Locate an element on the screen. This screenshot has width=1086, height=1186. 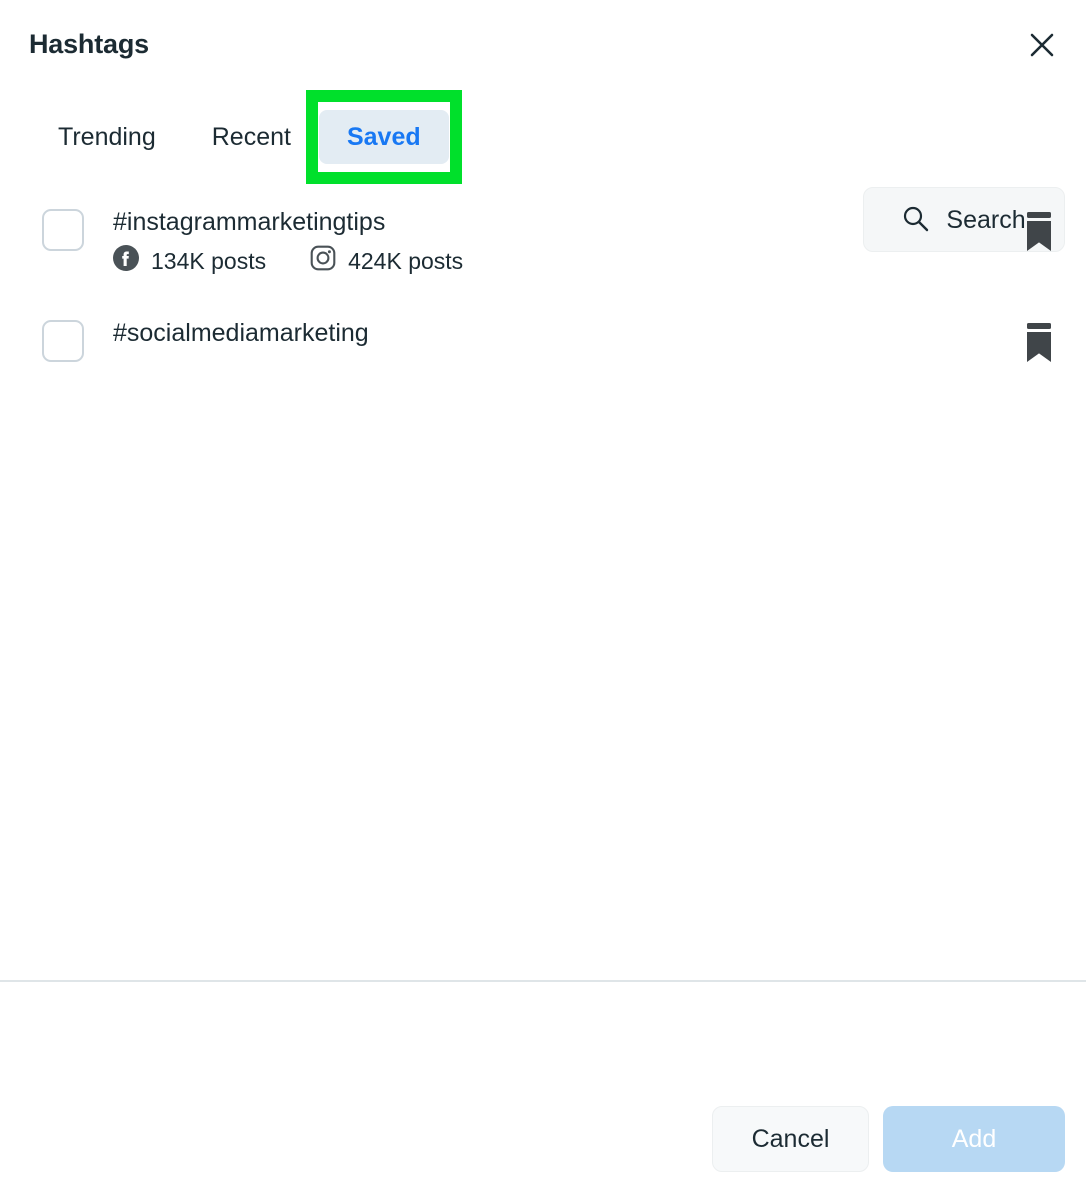
close-button is located at coordinates (1042, 45).